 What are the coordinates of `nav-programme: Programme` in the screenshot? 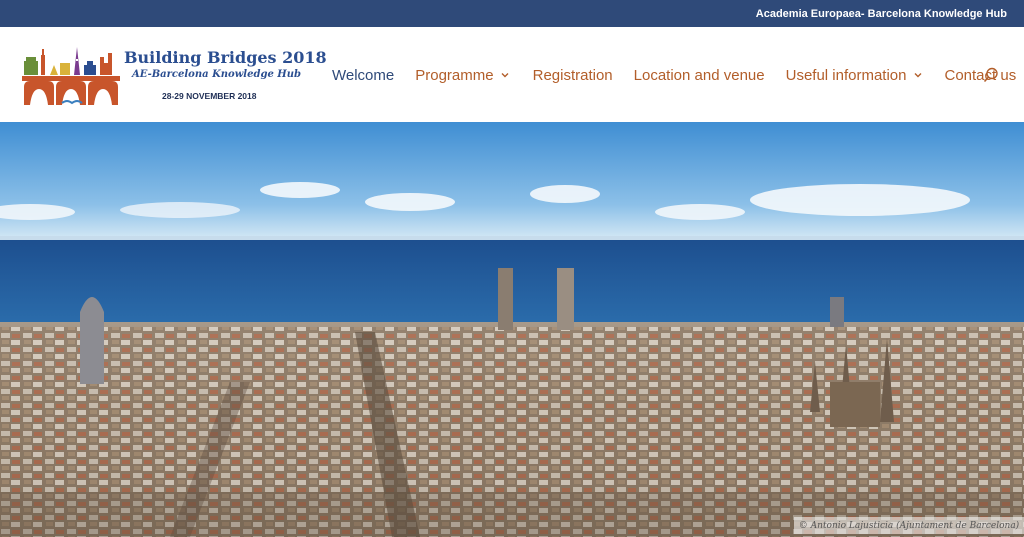 It's located at (462, 75).